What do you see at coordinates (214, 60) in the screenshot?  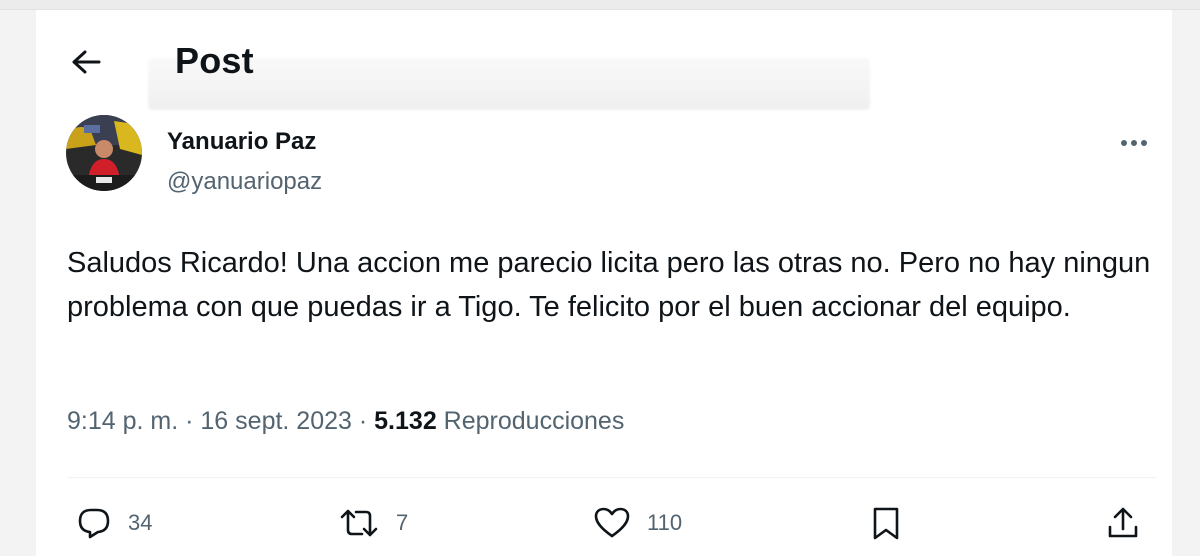 I see `page-title: Post` at bounding box center [214, 60].